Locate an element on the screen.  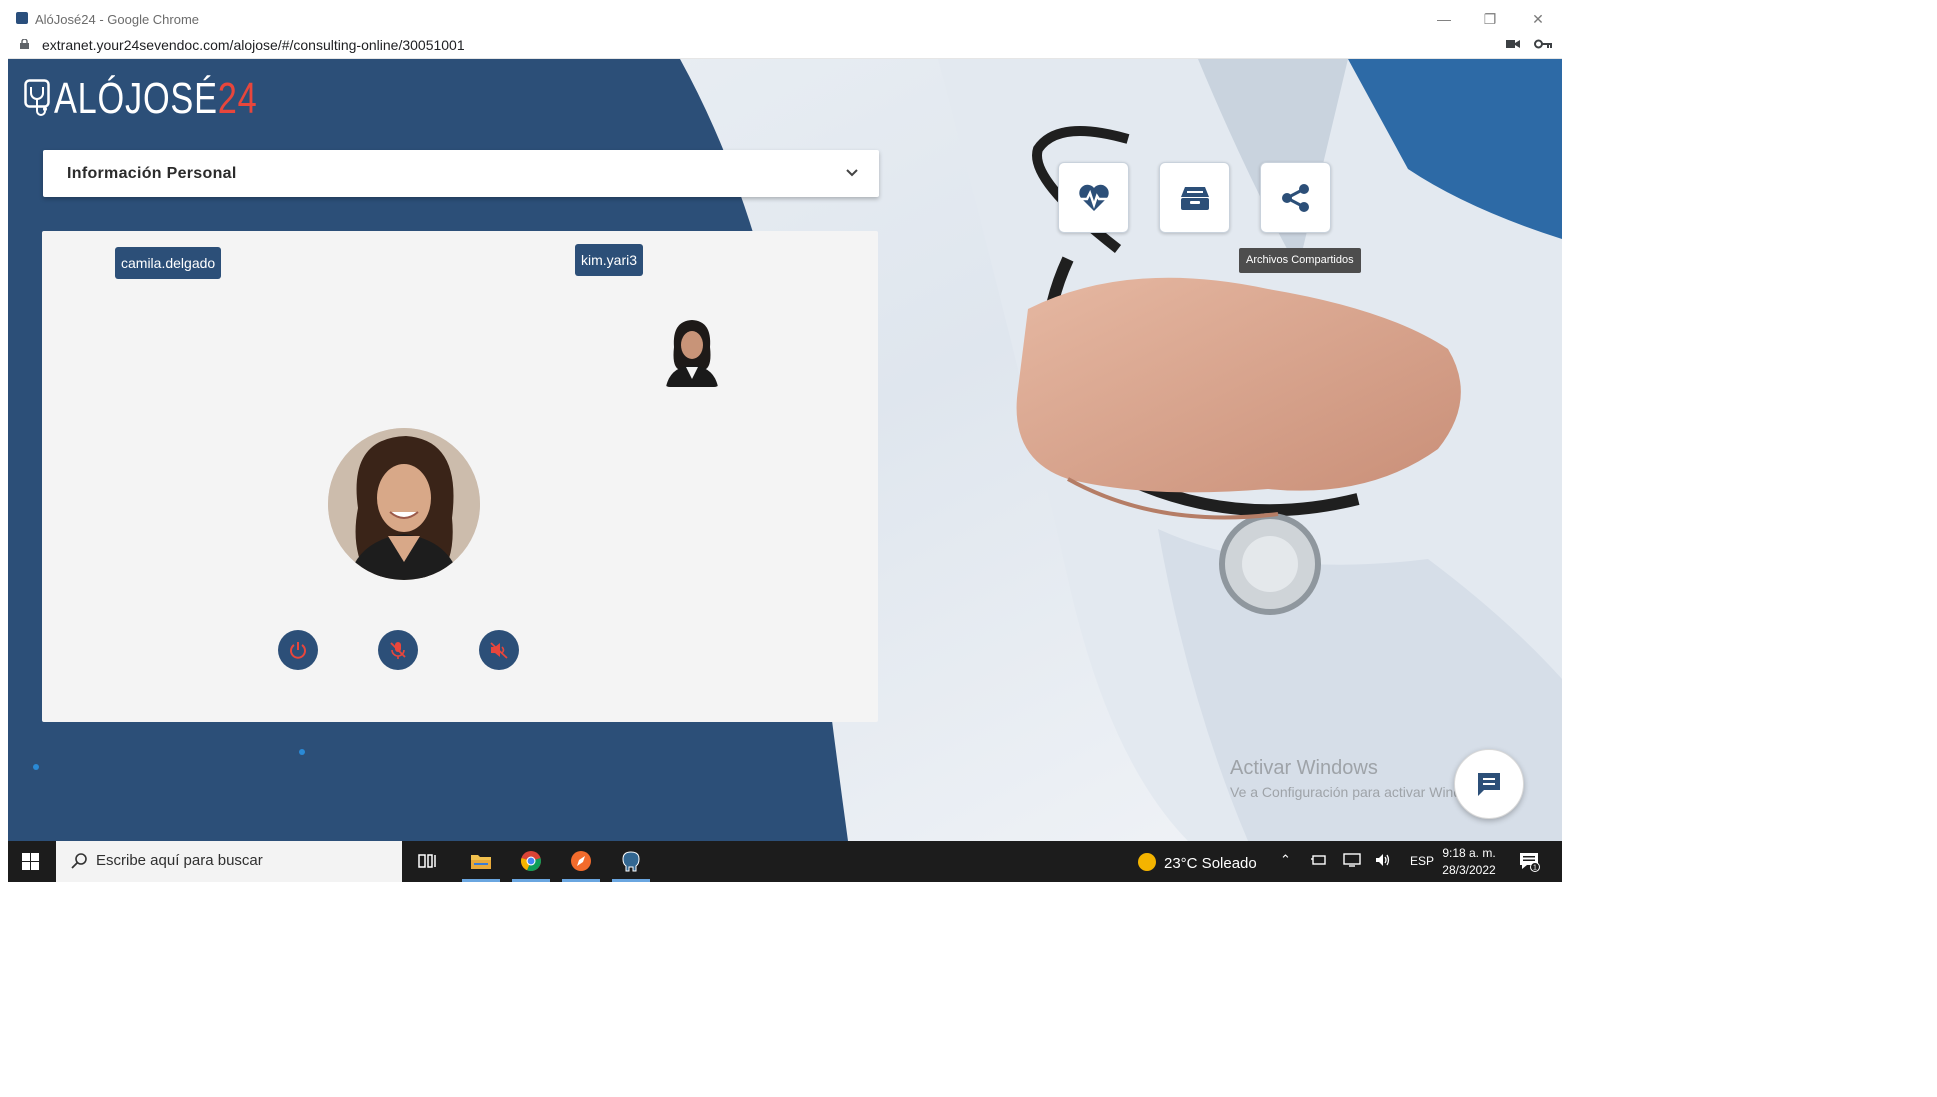
browser-titlebar: AlóJosé24 - Google Chrome — ❐ ✕ is located at coordinates (785, 19).